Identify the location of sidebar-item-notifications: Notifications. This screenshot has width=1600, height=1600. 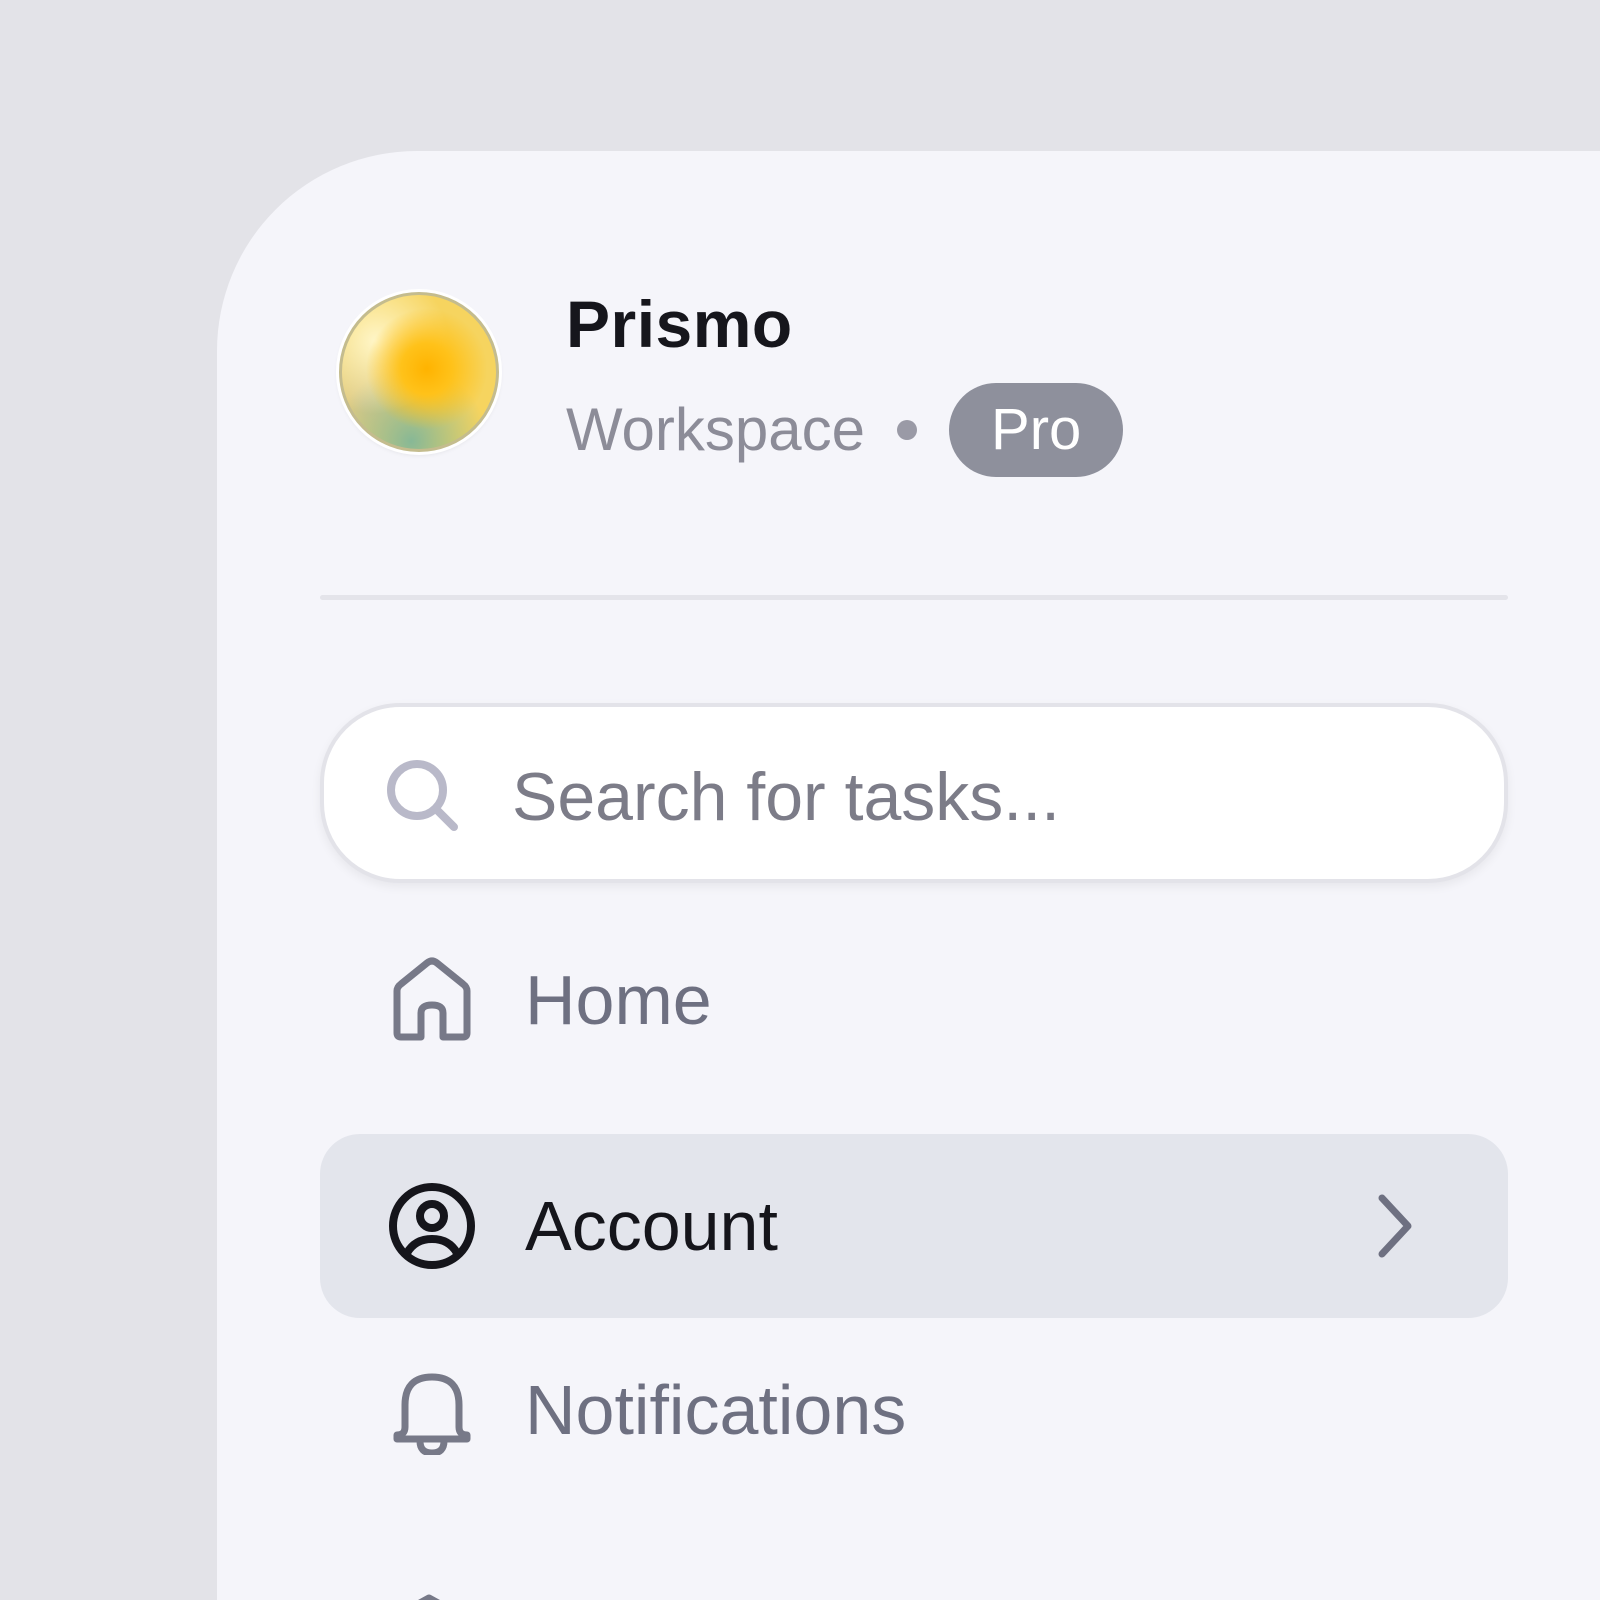
(914, 1410).